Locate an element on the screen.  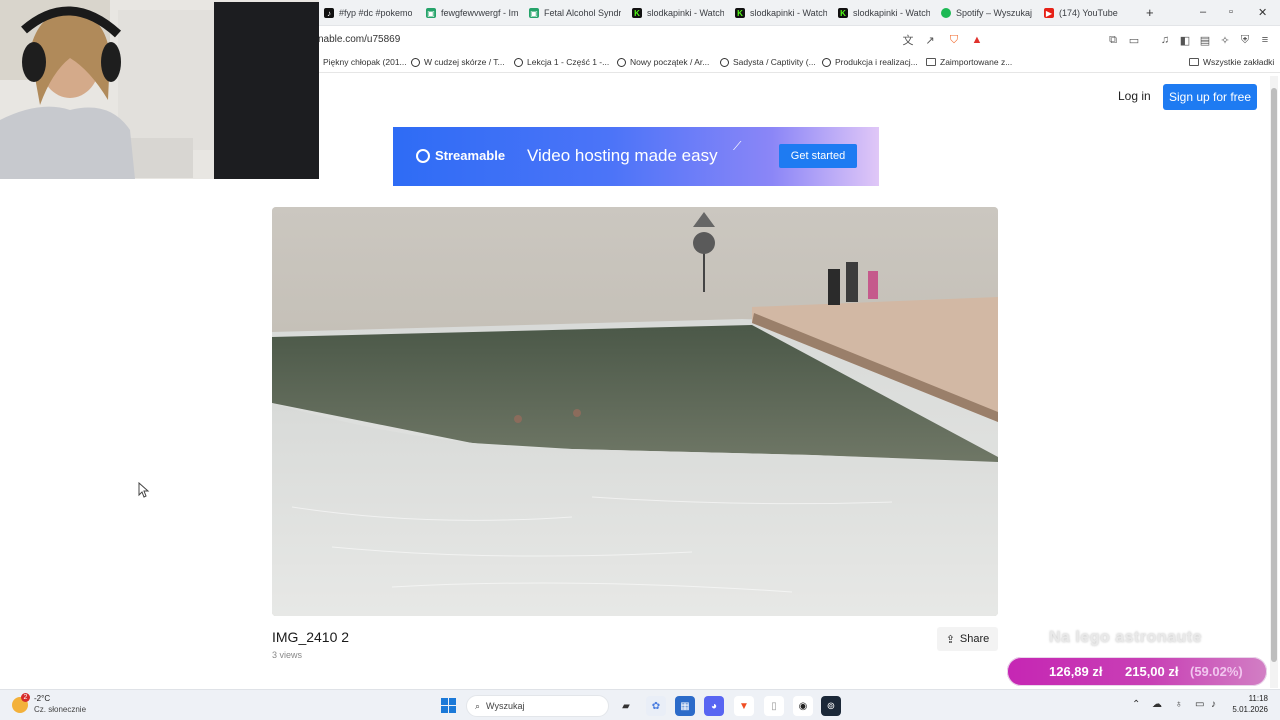
discord-icon: ◕ is located at coordinates (714, 706).